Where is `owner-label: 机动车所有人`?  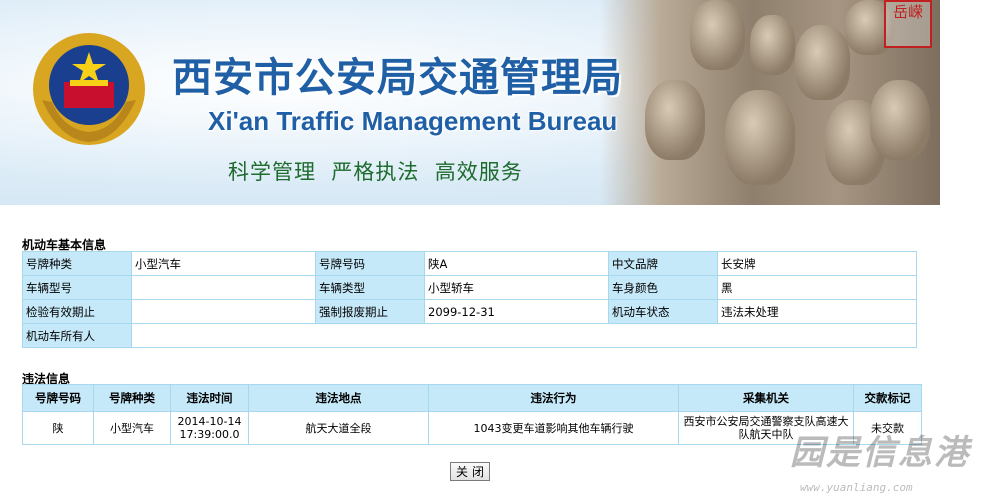
owner-label: 机动车所有人 is located at coordinates (77, 335).